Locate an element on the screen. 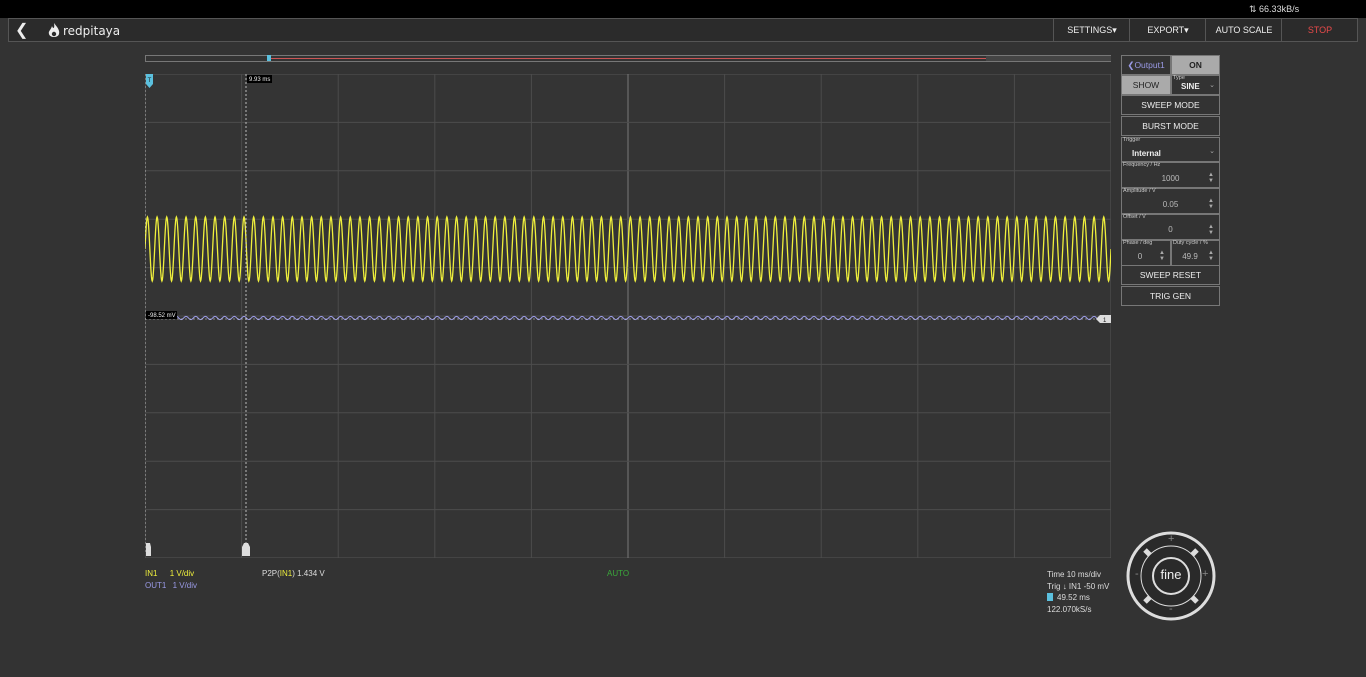 This screenshot has height=677, width=1366. duty-cycle-value: 49.9 is located at coordinates (1190, 256).